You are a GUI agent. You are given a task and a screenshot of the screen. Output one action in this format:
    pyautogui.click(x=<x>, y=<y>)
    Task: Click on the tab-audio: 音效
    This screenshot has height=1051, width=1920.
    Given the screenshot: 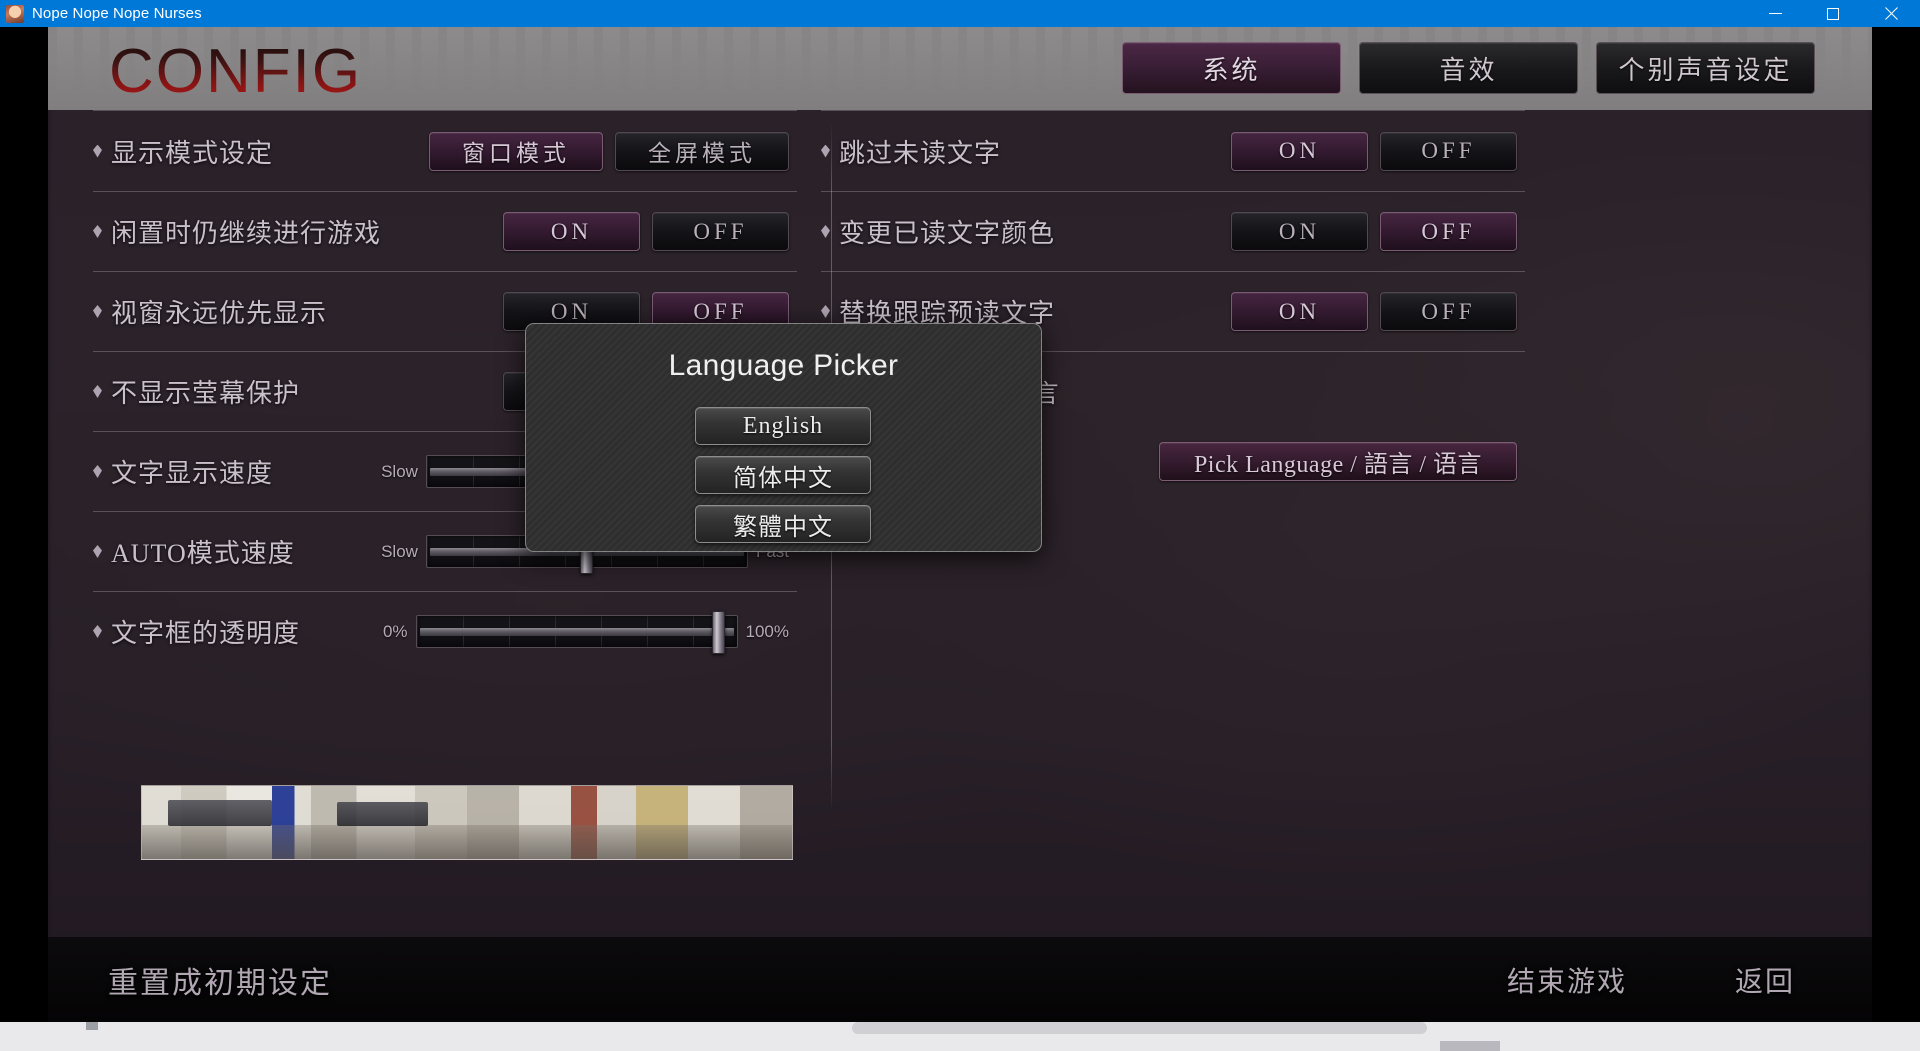 What is the action you would take?
    pyautogui.click(x=1468, y=68)
    